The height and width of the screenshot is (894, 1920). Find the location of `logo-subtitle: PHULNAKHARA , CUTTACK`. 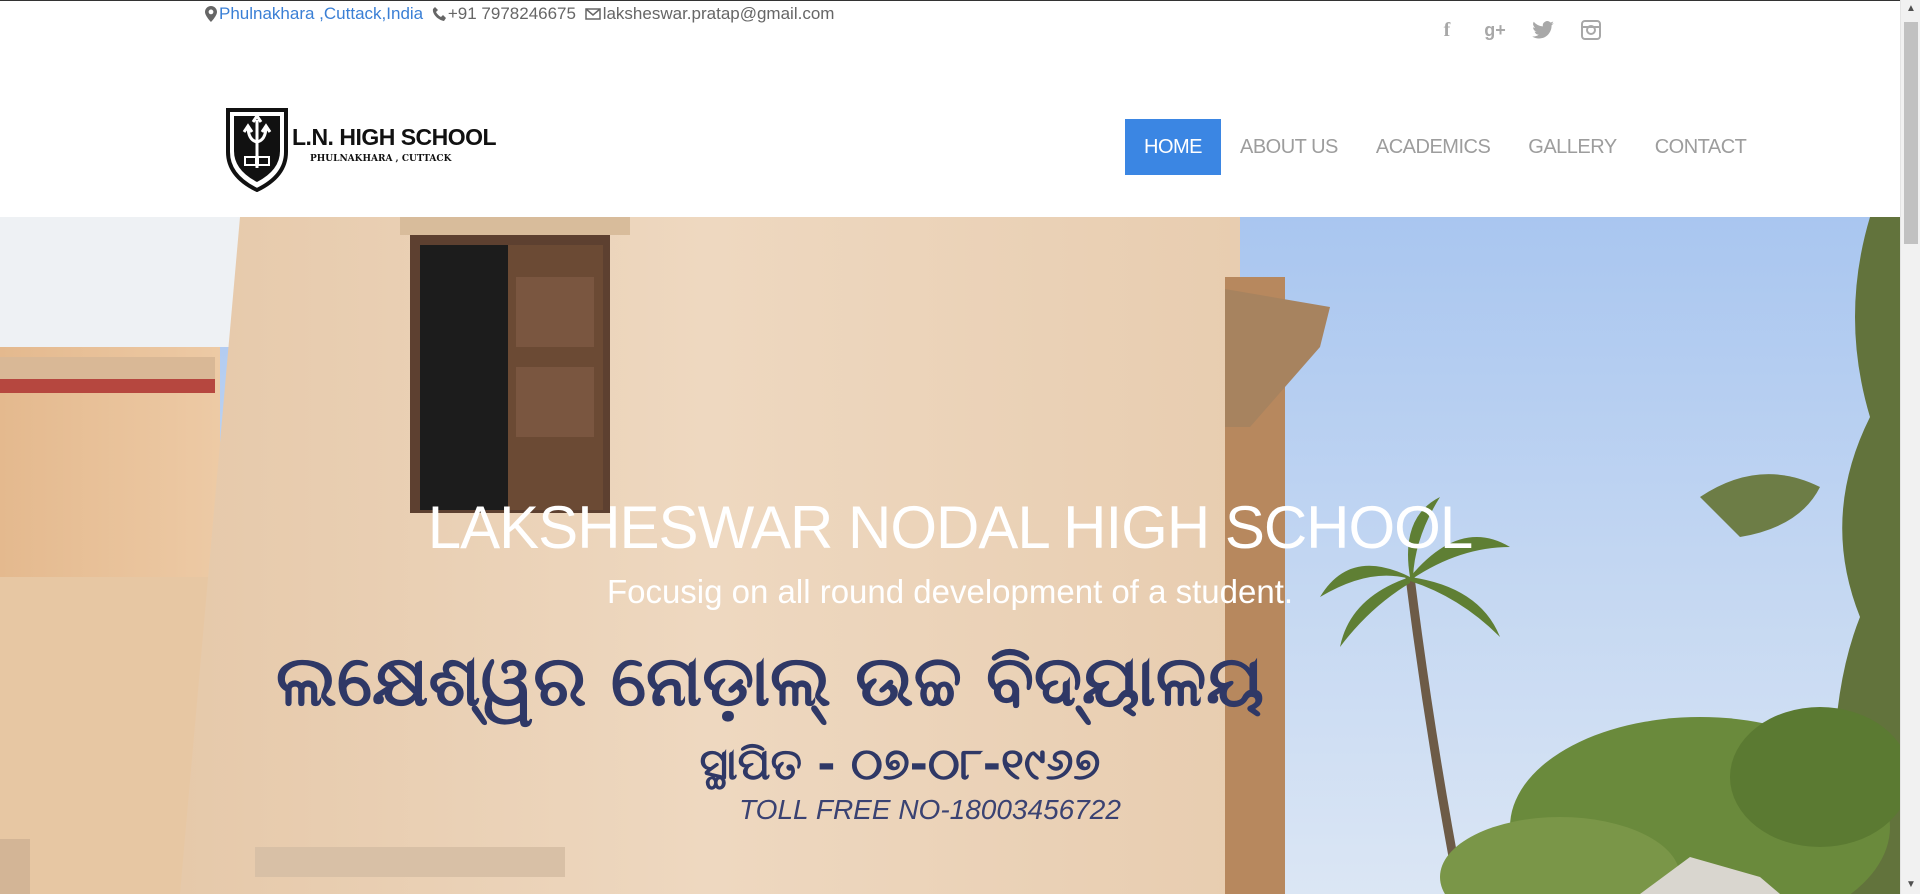

logo-subtitle: PHULNAKHARA , CUTTACK is located at coordinates (381, 159).